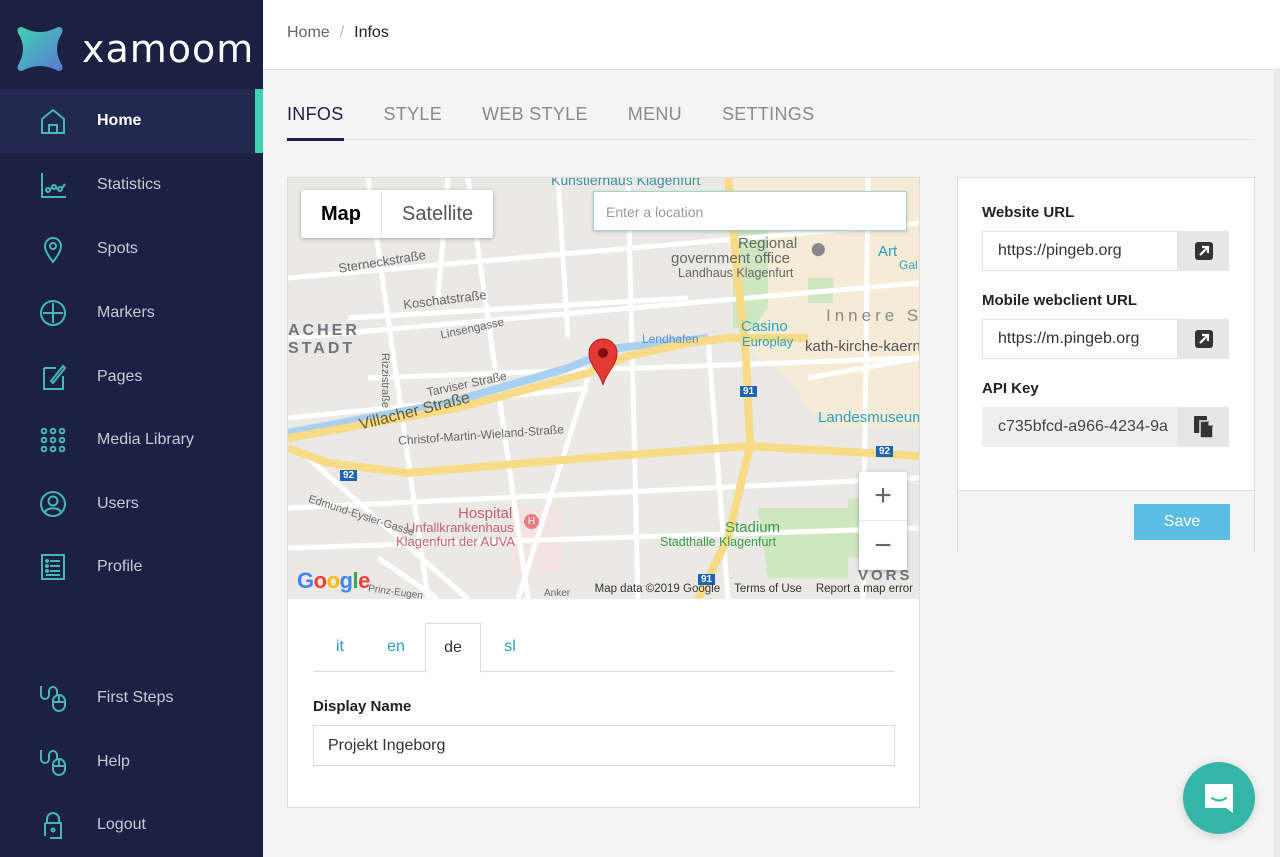 Image resolution: width=1280 pixels, height=857 pixels. What do you see at coordinates (131, 440) in the screenshot?
I see `sidebar-item-media-library: Media Library` at bounding box center [131, 440].